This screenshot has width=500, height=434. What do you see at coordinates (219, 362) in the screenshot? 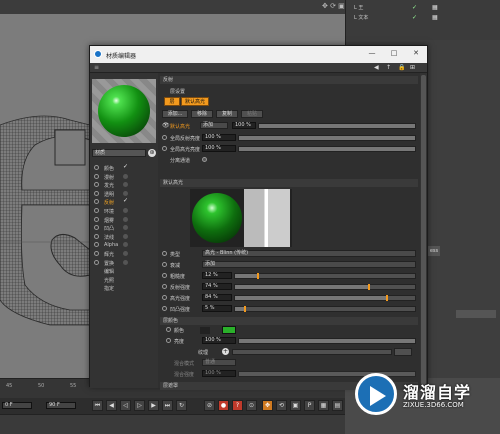
I see `mix-mode-dropdown: 普通` at bounding box center [219, 362].